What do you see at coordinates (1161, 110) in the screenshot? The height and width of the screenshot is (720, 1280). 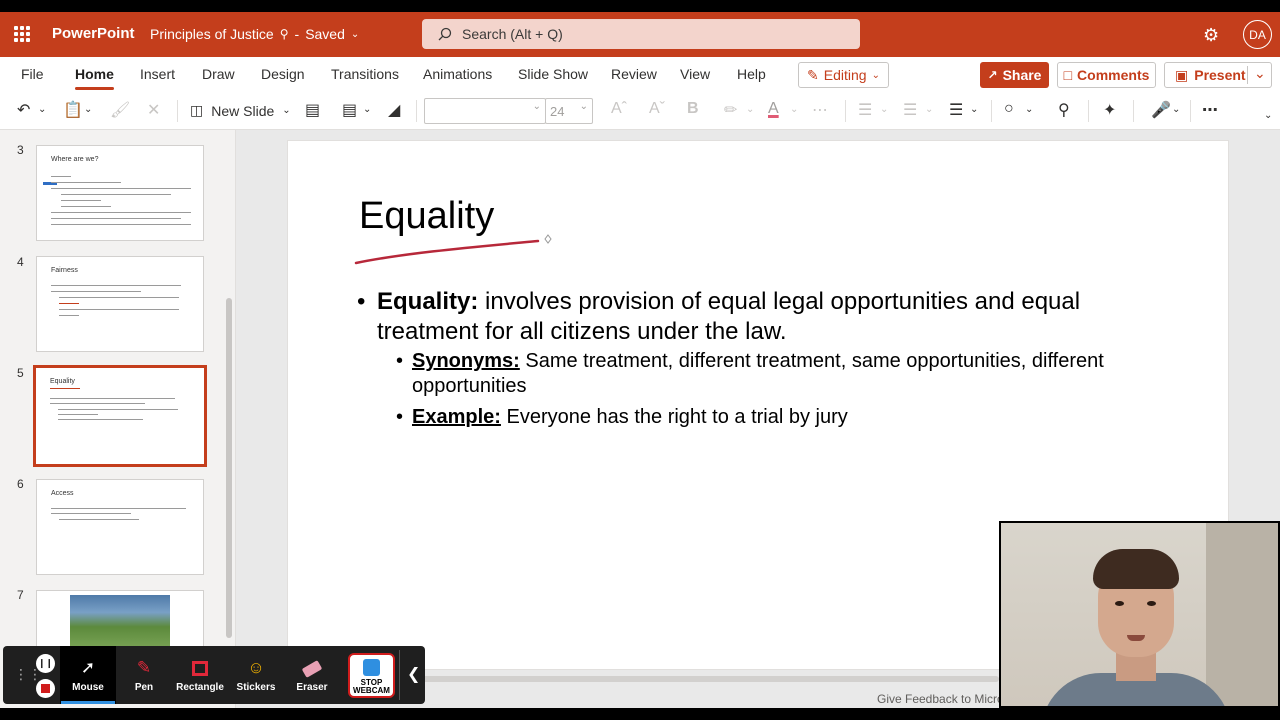 I see `dictate-microphone-icon: 🎤` at bounding box center [1161, 110].